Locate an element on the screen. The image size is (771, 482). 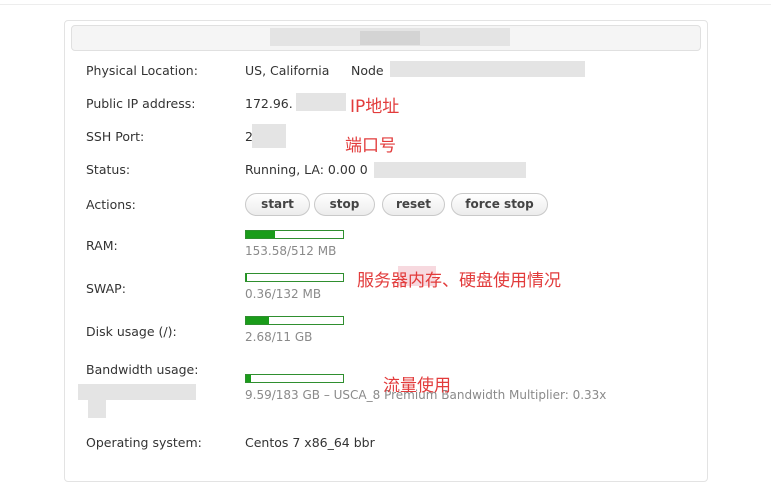
operating-system-value: Centos 7 x86_64 bbr is located at coordinates (310, 442).